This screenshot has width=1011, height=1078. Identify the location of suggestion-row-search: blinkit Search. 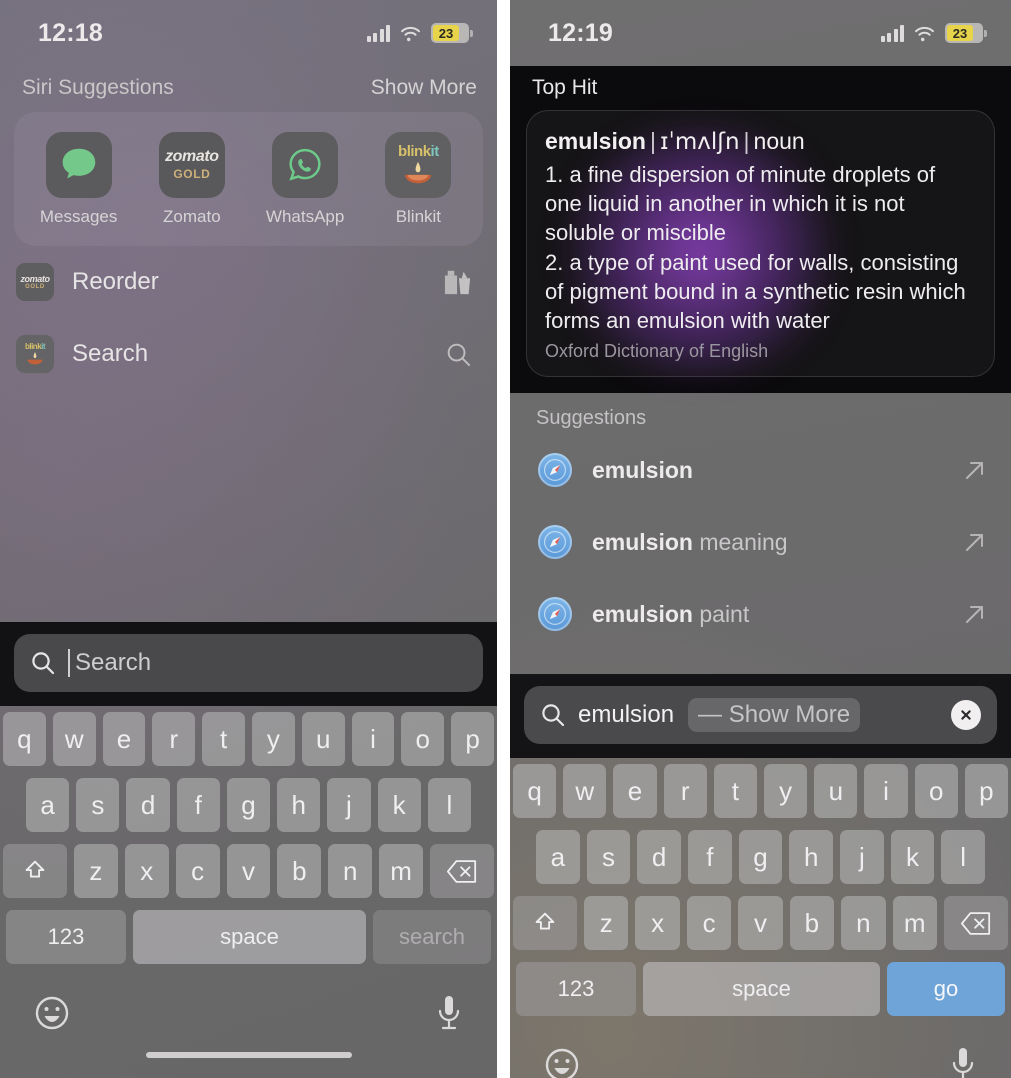
(248, 354).